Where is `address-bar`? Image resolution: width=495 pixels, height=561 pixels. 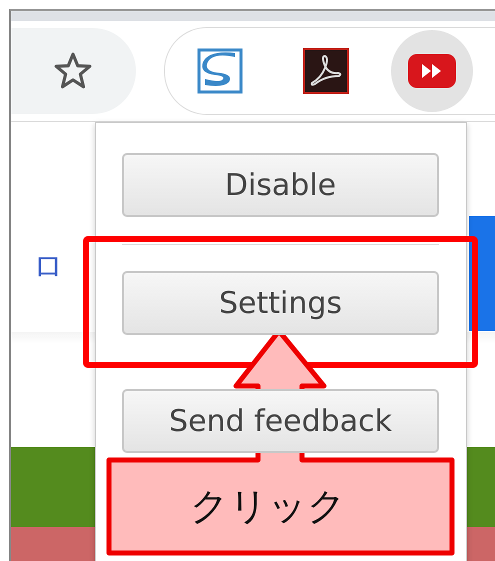
address-bar is located at coordinates (73, 71).